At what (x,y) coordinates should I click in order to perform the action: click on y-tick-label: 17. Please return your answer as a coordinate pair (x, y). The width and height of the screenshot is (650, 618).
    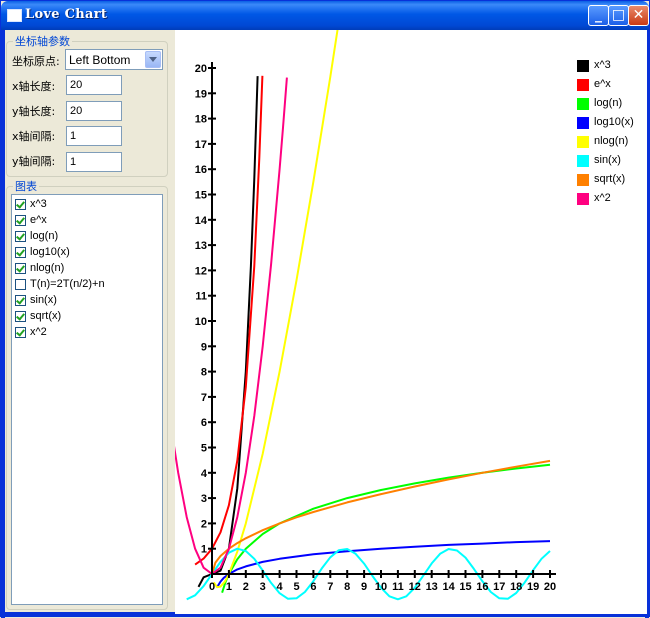
    Looking at the image, I should click on (201, 145).